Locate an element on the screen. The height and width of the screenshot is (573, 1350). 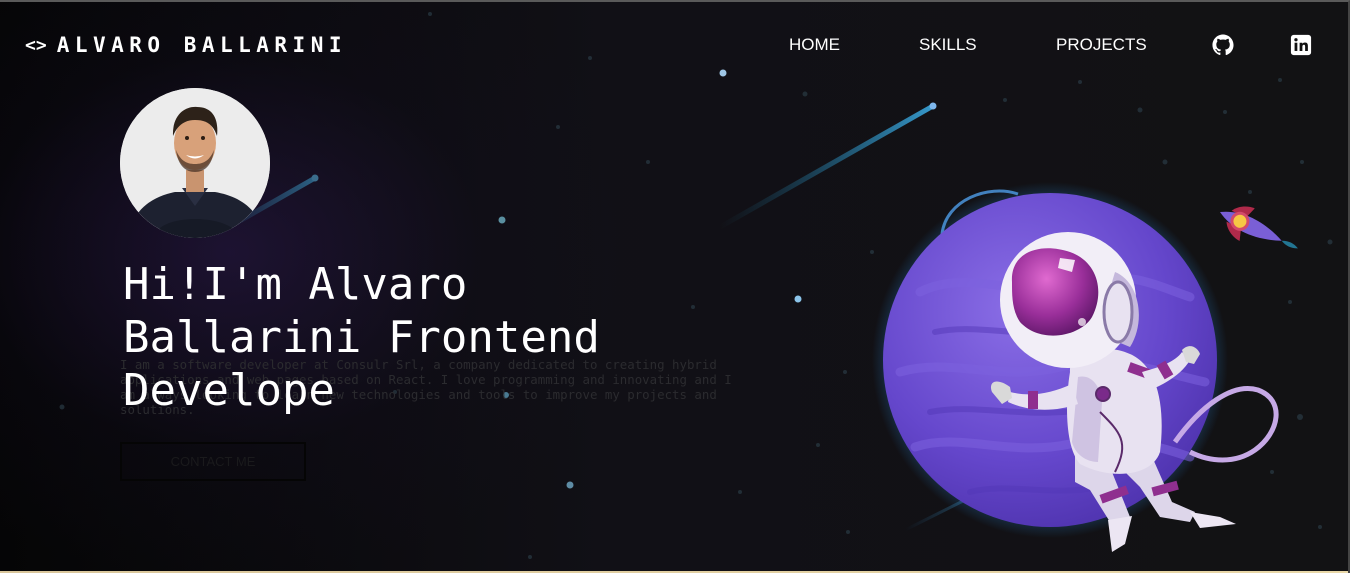
nav-link-home: HOME is located at coordinates (814, 45).